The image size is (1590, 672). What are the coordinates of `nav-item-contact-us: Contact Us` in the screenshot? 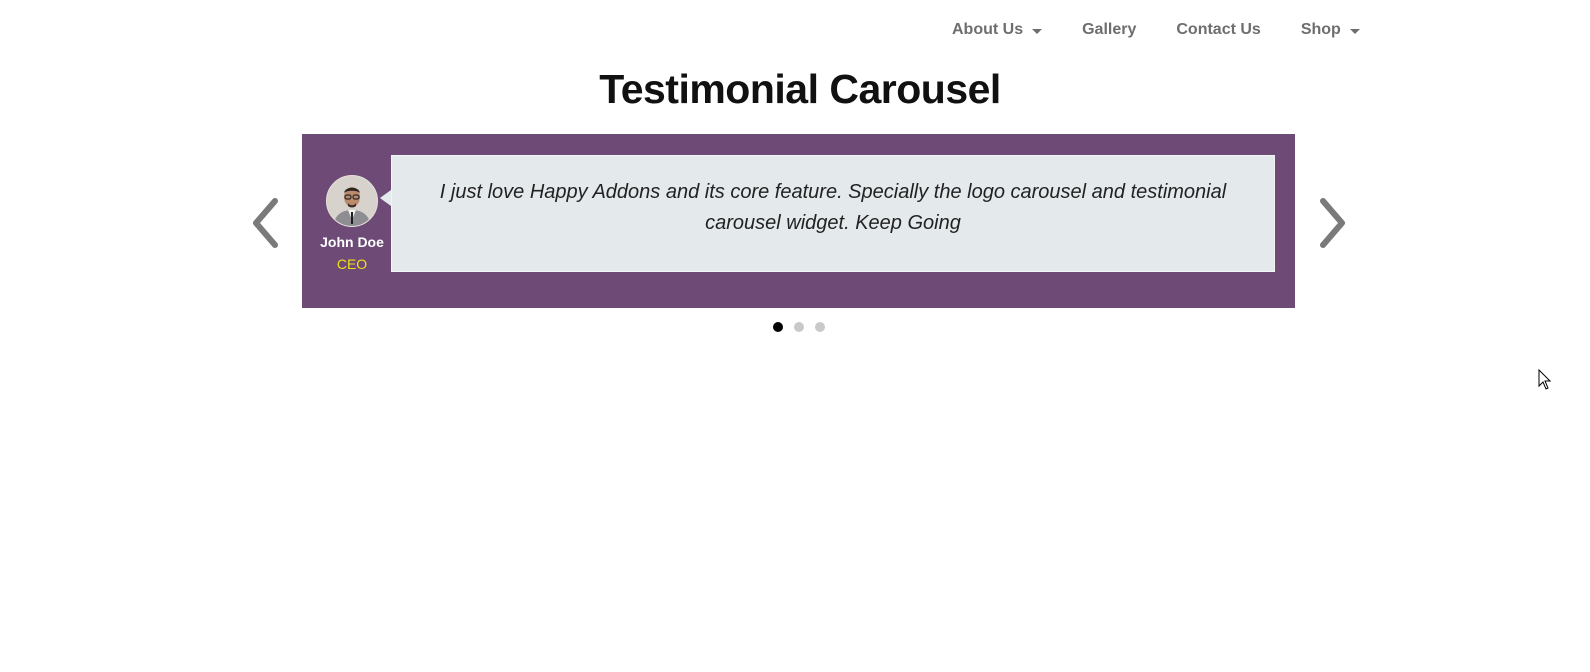 It's located at (1218, 30).